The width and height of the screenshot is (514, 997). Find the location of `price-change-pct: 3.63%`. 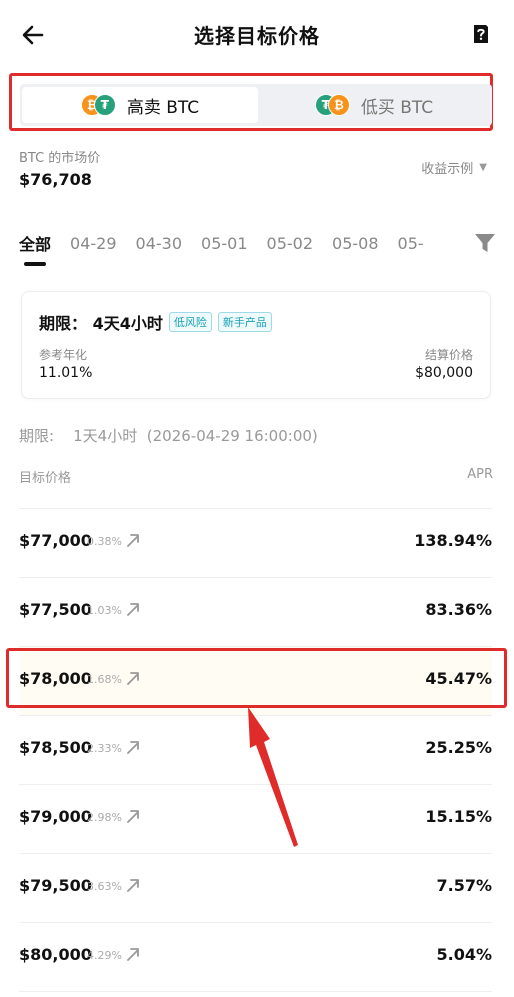

price-change-pct: 3.63% is located at coordinates (104, 886).